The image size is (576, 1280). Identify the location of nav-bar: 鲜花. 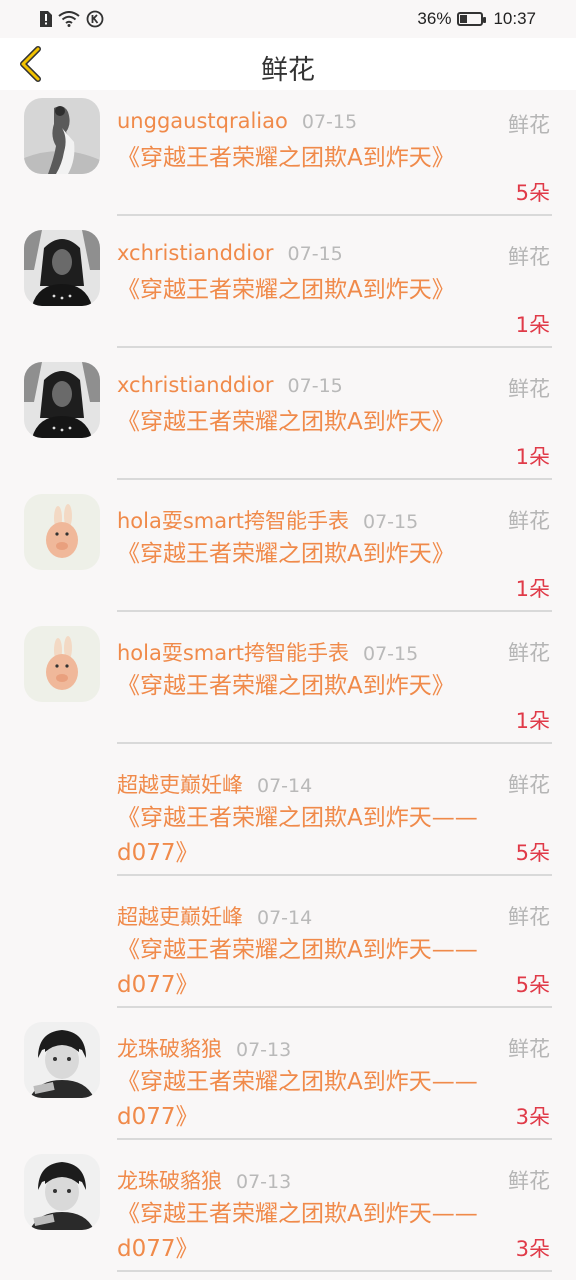
(288, 64).